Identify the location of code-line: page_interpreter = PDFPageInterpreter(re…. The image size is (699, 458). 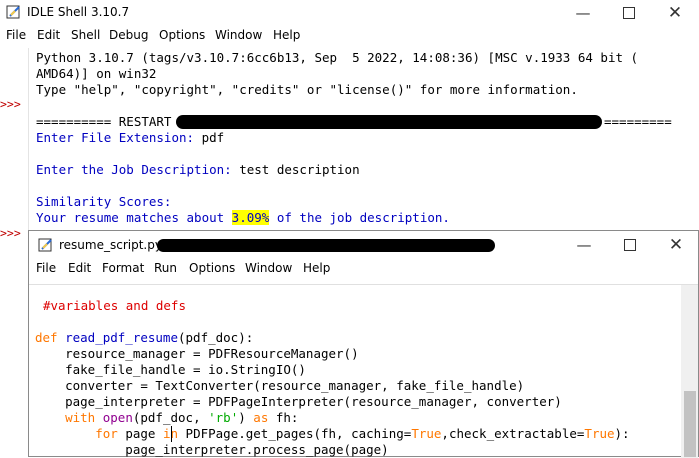
(298, 401).